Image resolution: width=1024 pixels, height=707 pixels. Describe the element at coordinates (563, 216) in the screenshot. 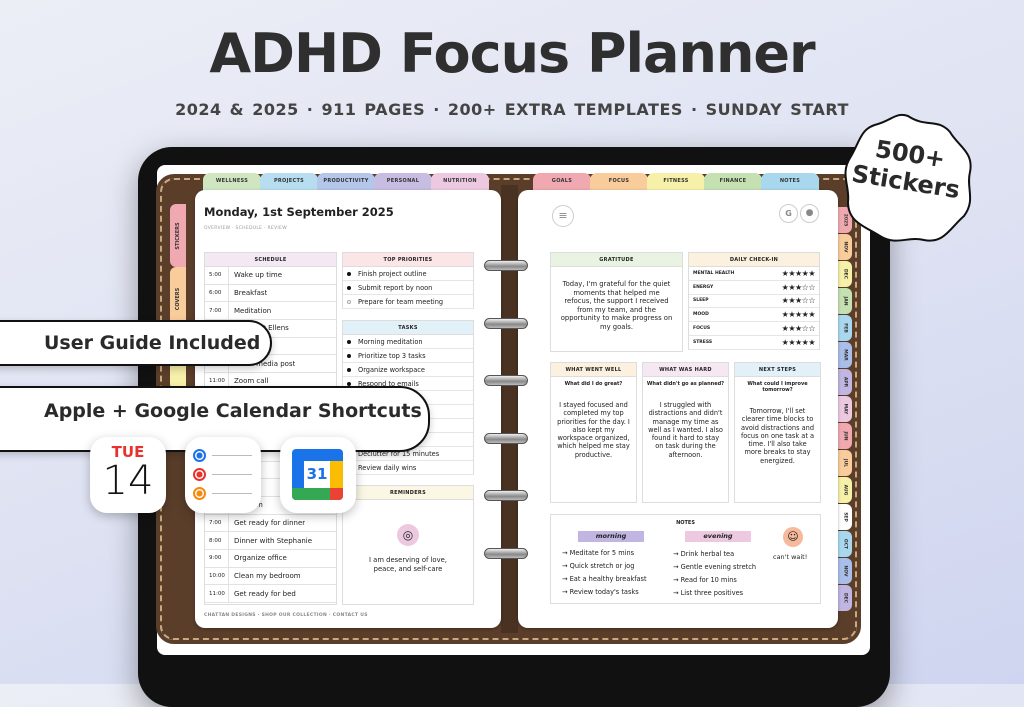

I see `menu-icon: ≡` at that location.